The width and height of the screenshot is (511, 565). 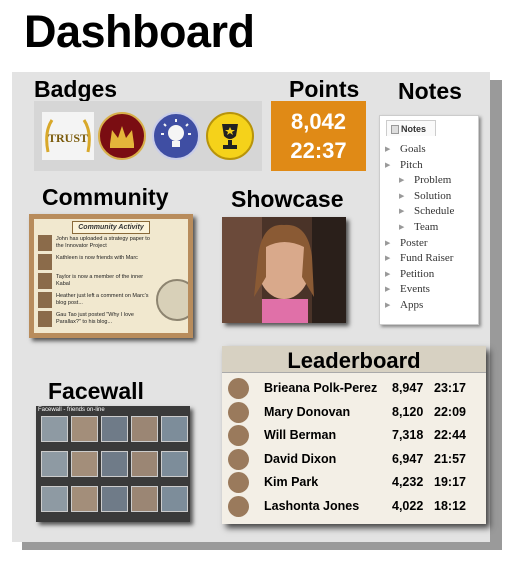 What do you see at coordinates (414, 129) in the screenshot?
I see `notes-tab-label: Notes` at bounding box center [414, 129].